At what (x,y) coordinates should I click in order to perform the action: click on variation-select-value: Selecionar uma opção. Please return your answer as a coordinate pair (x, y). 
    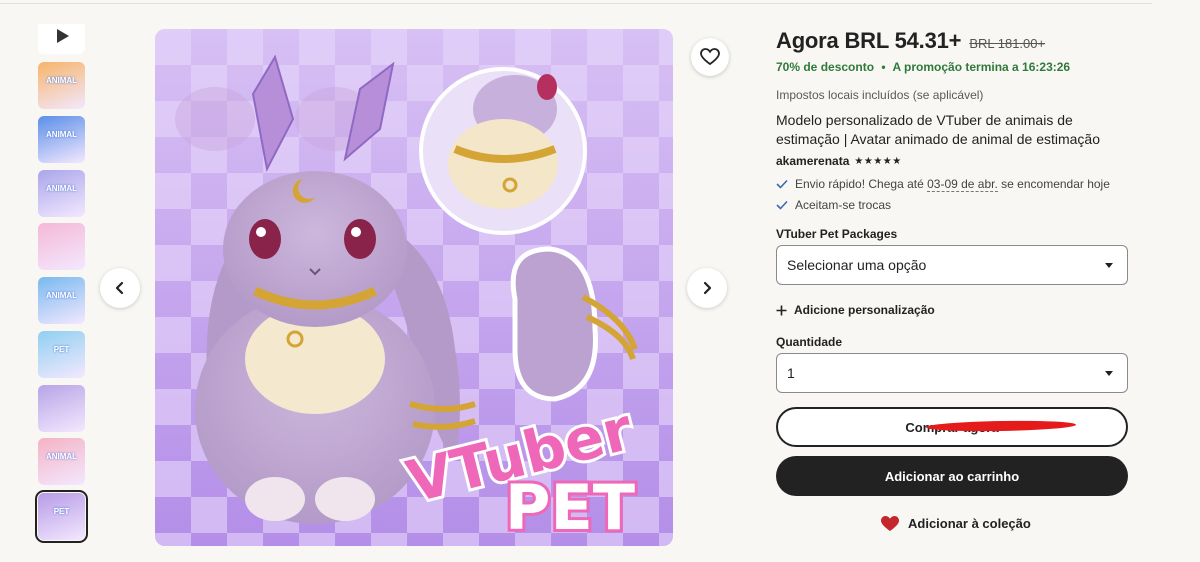
    Looking at the image, I should click on (857, 265).